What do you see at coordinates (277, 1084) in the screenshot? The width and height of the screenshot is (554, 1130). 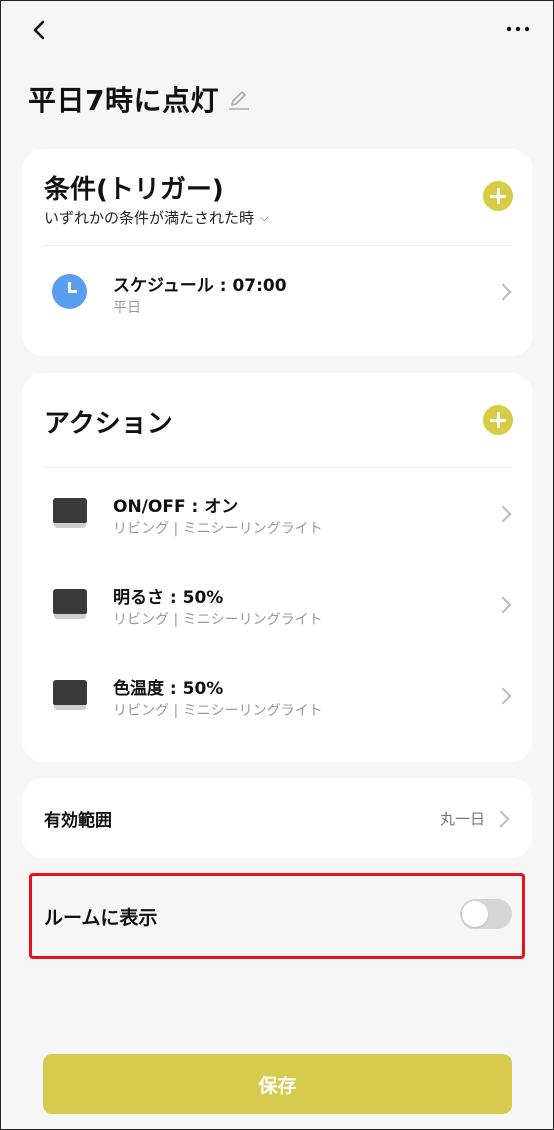 I see `save-button: 保存` at bounding box center [277, 1084].